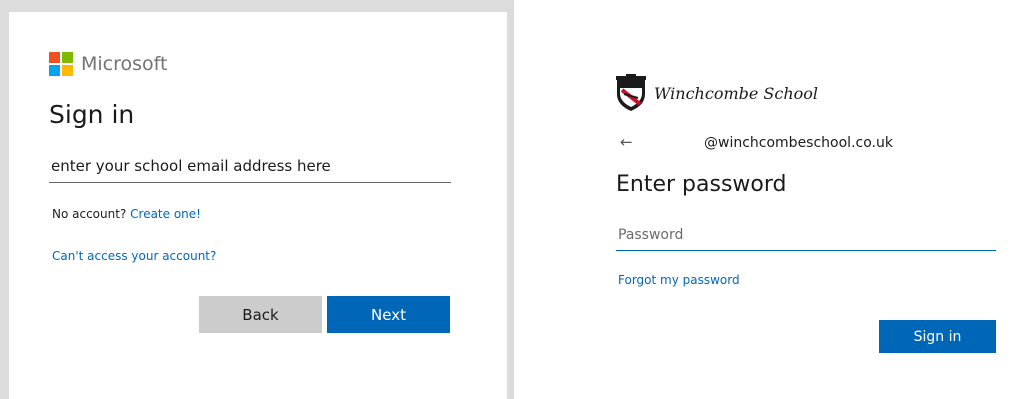  Describe the element at coordinates (260, 314) in the screenshot. I see `back-button: Back` at that location.